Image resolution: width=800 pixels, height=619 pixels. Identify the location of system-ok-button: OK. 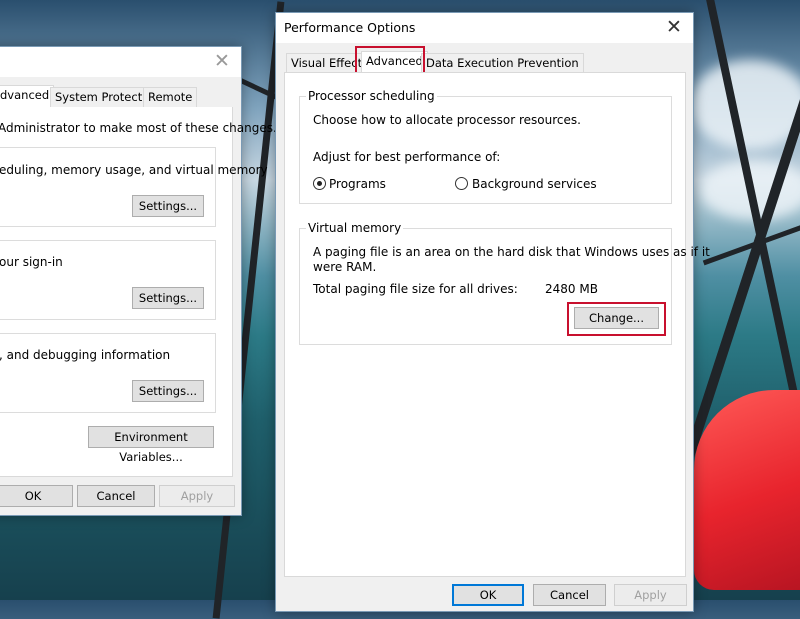
(36, 496).